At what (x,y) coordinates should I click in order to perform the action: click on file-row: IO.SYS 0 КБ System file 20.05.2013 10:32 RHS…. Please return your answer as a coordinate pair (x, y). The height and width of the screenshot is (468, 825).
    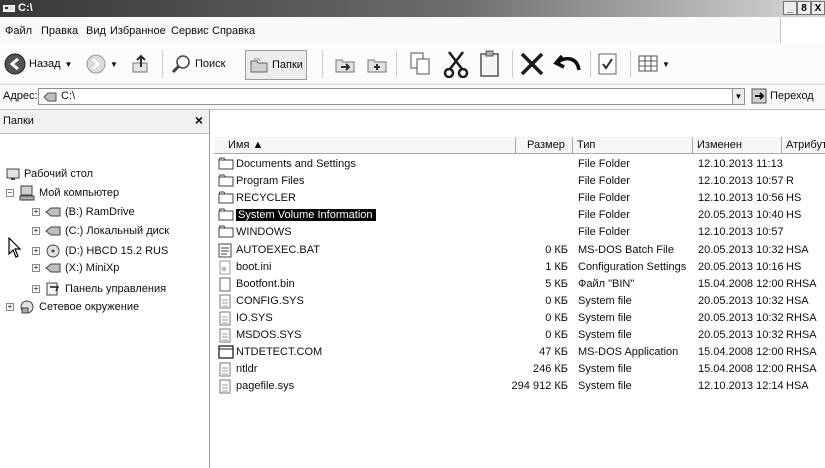
    Looking at the image, I should click on (519, 318).